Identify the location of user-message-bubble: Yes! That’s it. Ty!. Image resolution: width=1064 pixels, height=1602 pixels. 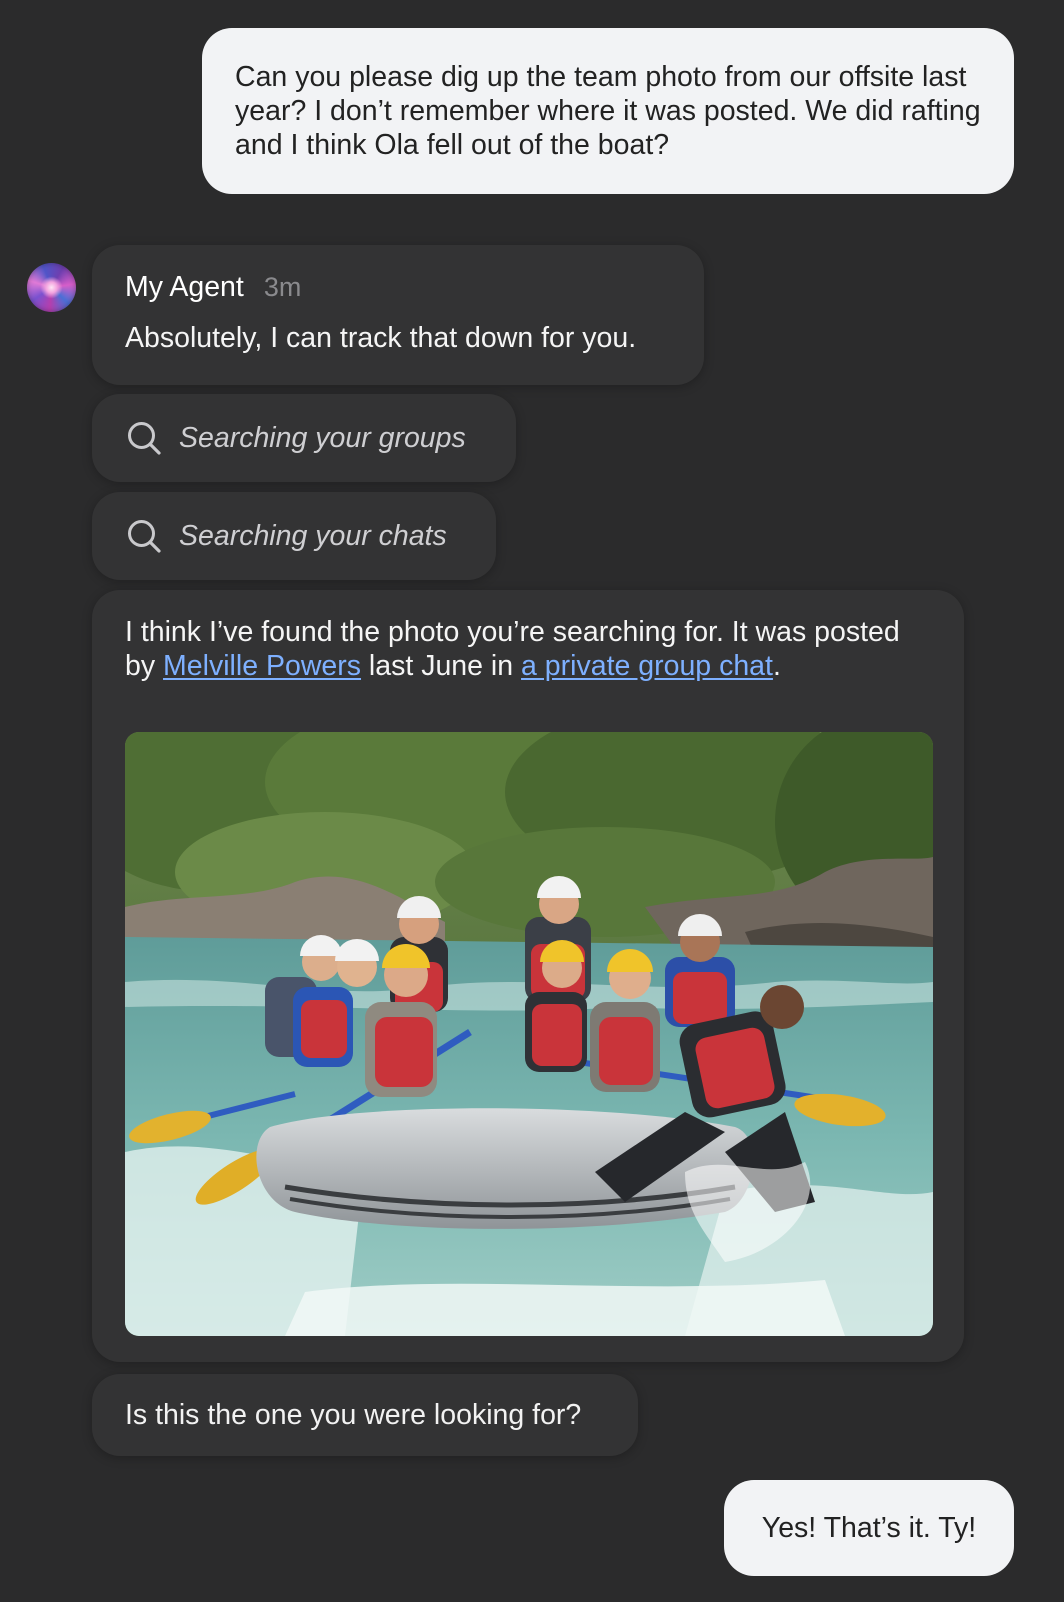
(869, 1528).